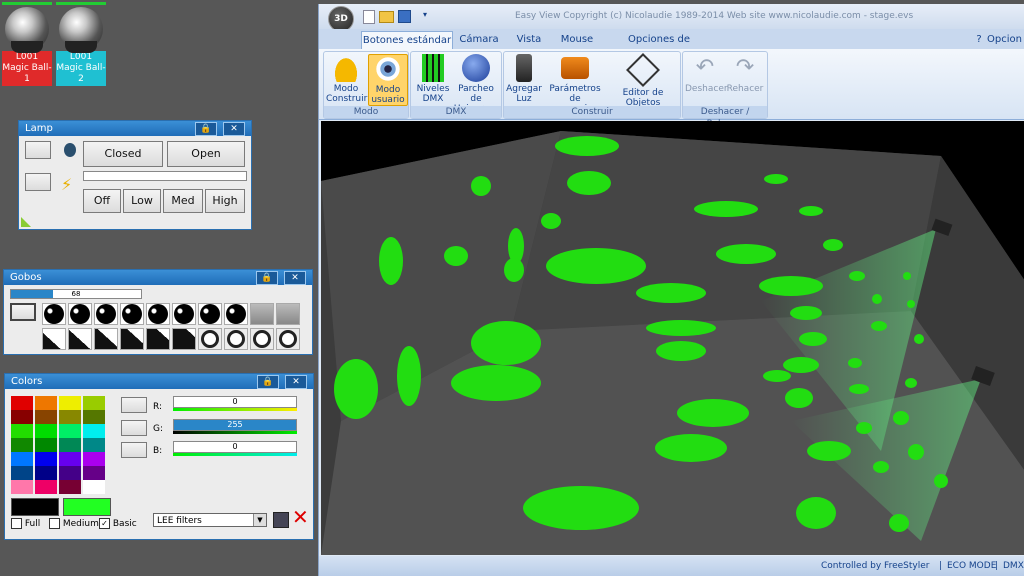 Image resolution: width=1024 pixels, height=576 pixels. What do you see at coordinates (25, 523) in the screenshot?
I see `full-option: Full` at bounding box center [25, 523].